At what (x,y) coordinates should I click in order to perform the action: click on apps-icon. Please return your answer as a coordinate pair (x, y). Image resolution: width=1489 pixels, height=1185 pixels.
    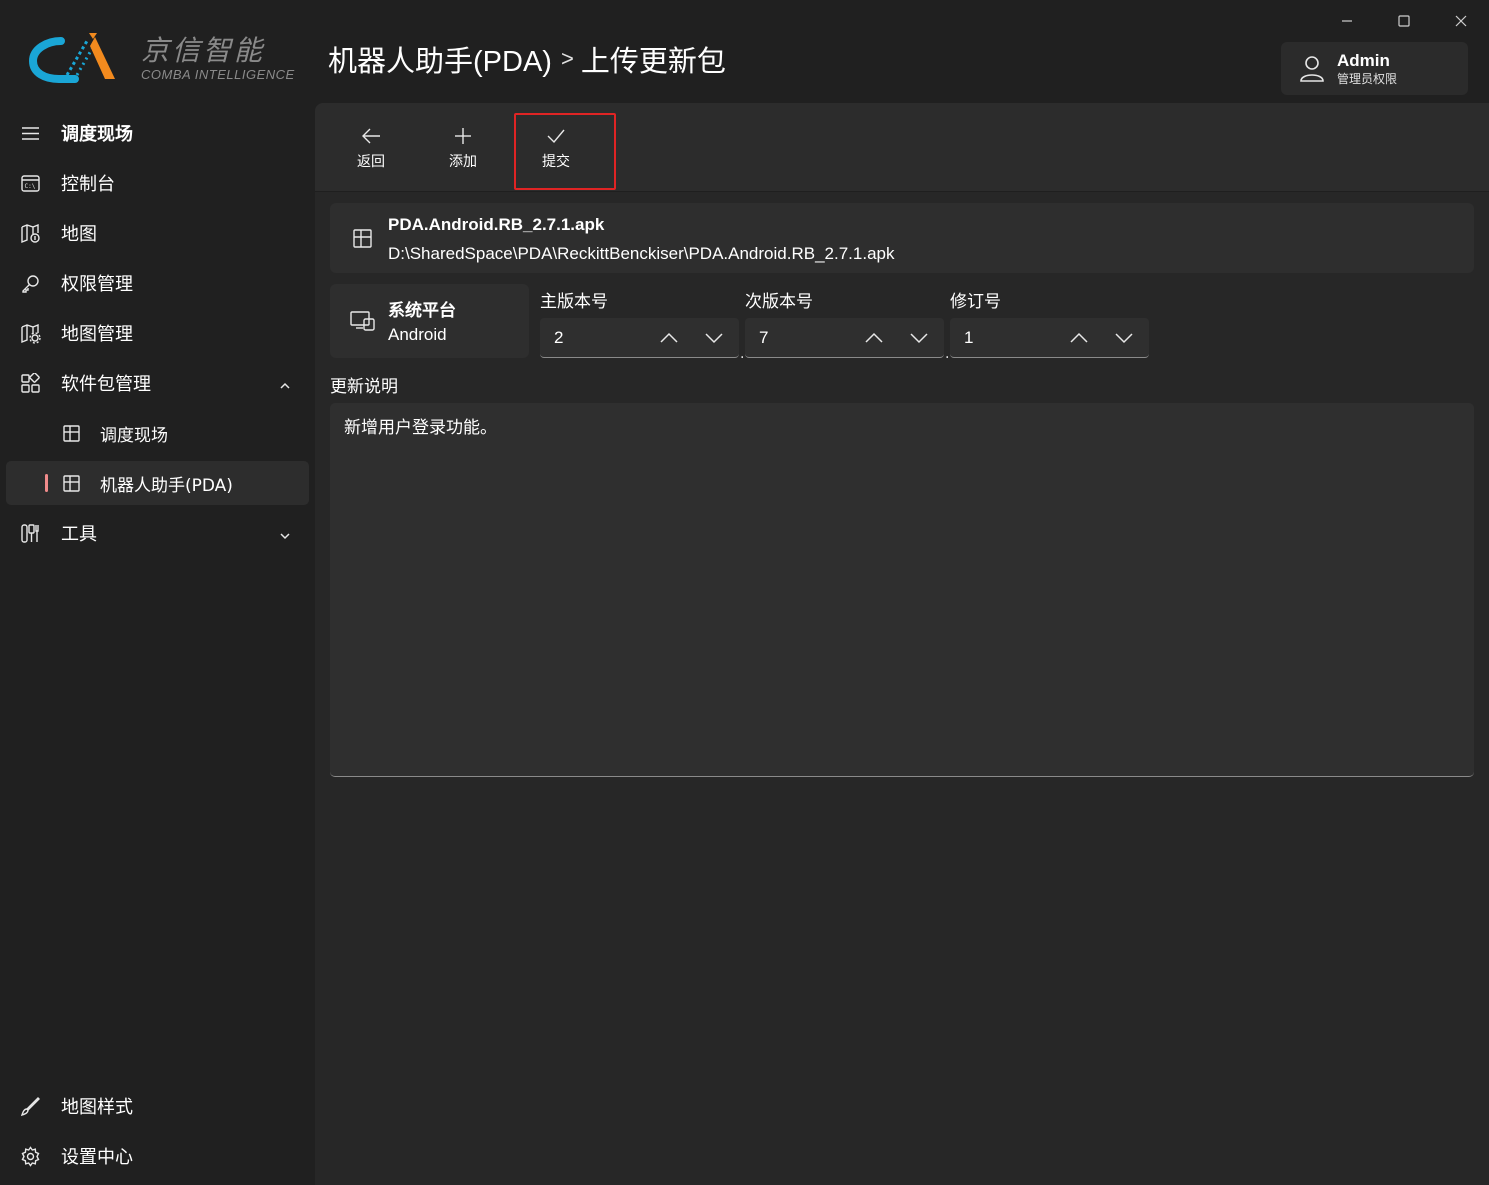
    Looking at the image, I should click on (30, 383).